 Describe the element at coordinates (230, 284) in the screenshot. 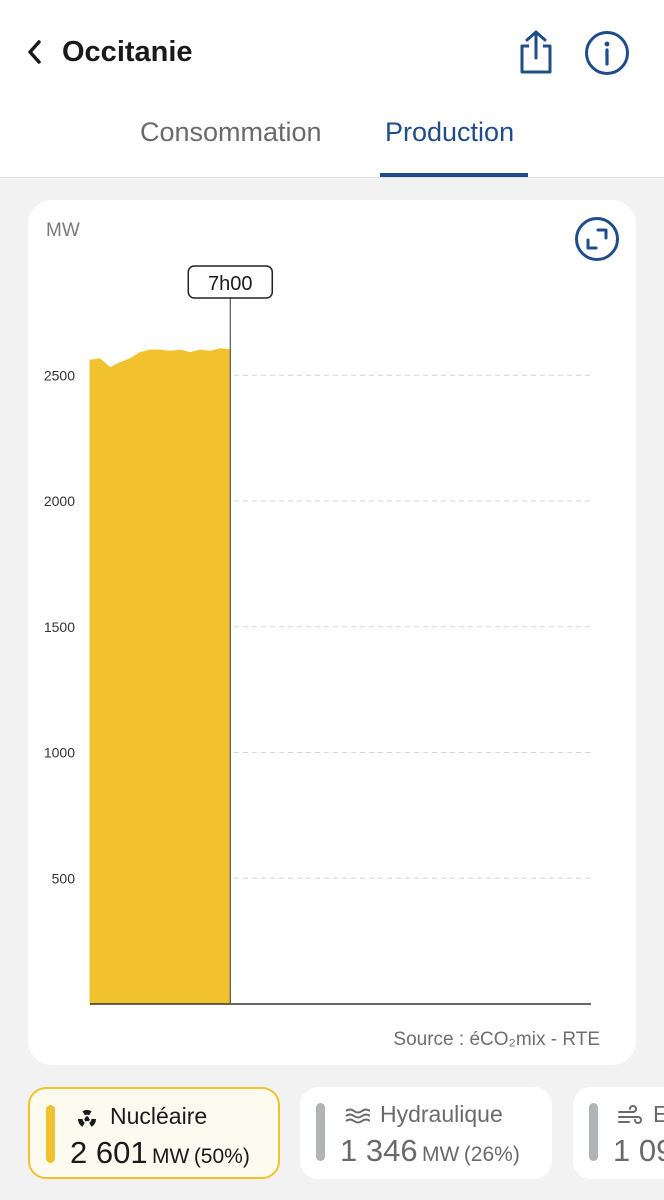

I see `cursor-label: 7h00` at that location.